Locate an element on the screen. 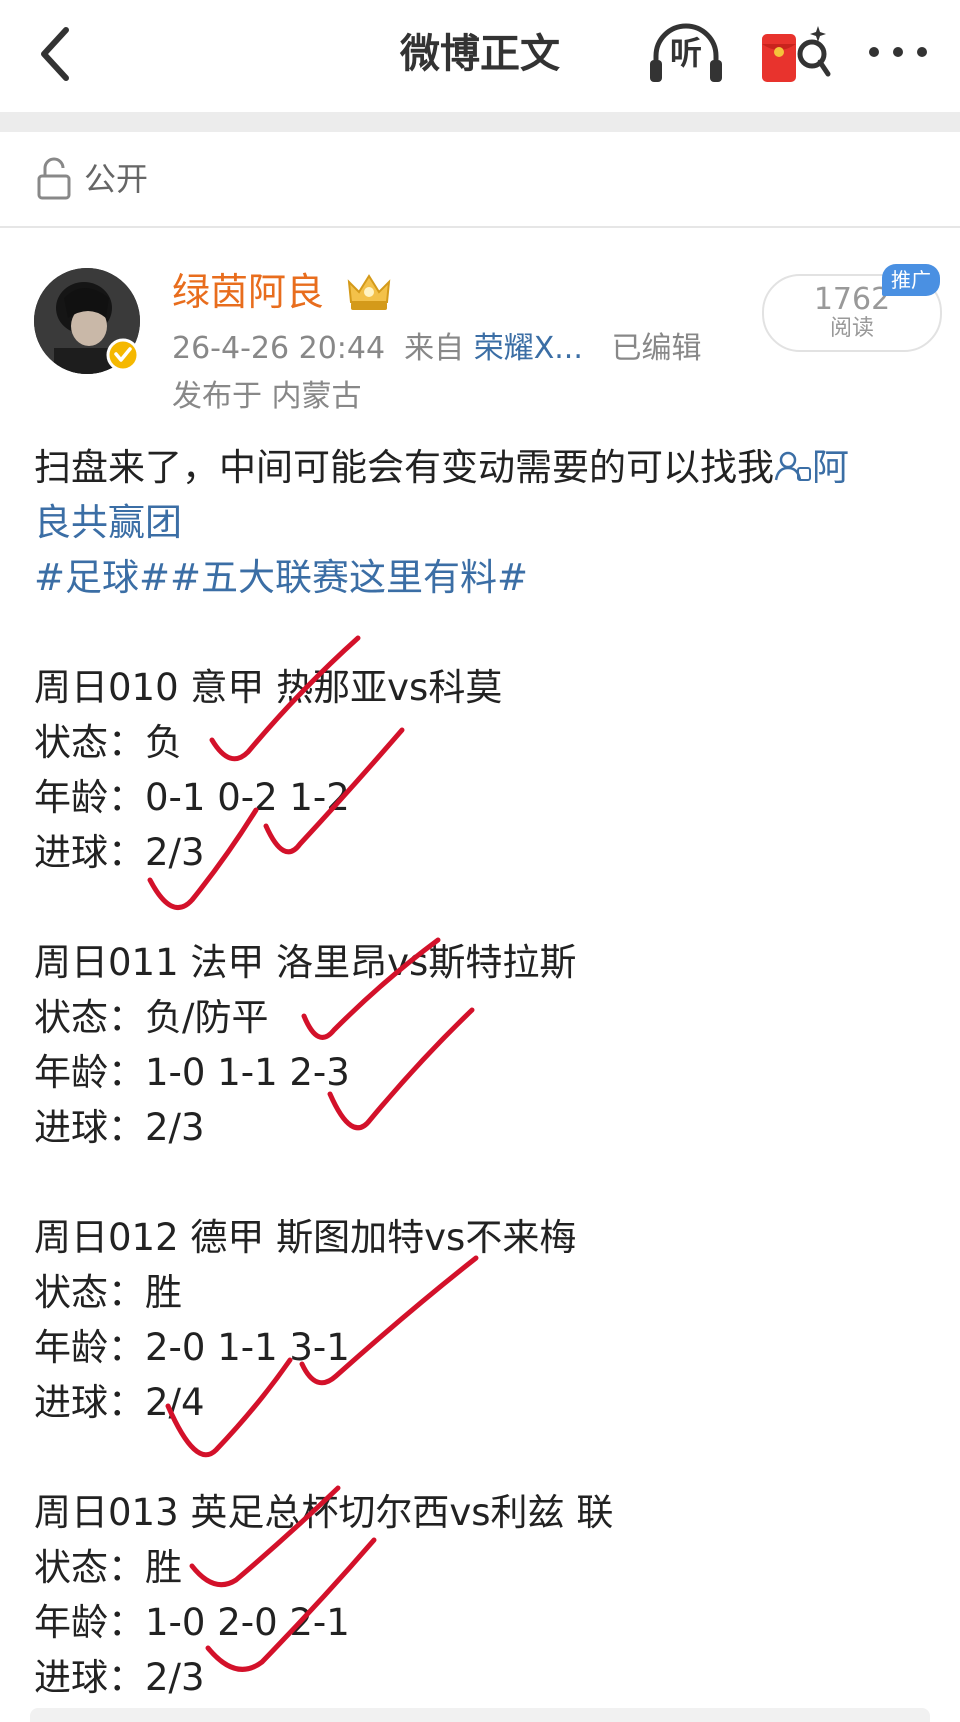 Image resolution: width=960 pixels, height=1722 pixels. top-nav-bar: 微博正文 听 is located at coordinates (480, 56).